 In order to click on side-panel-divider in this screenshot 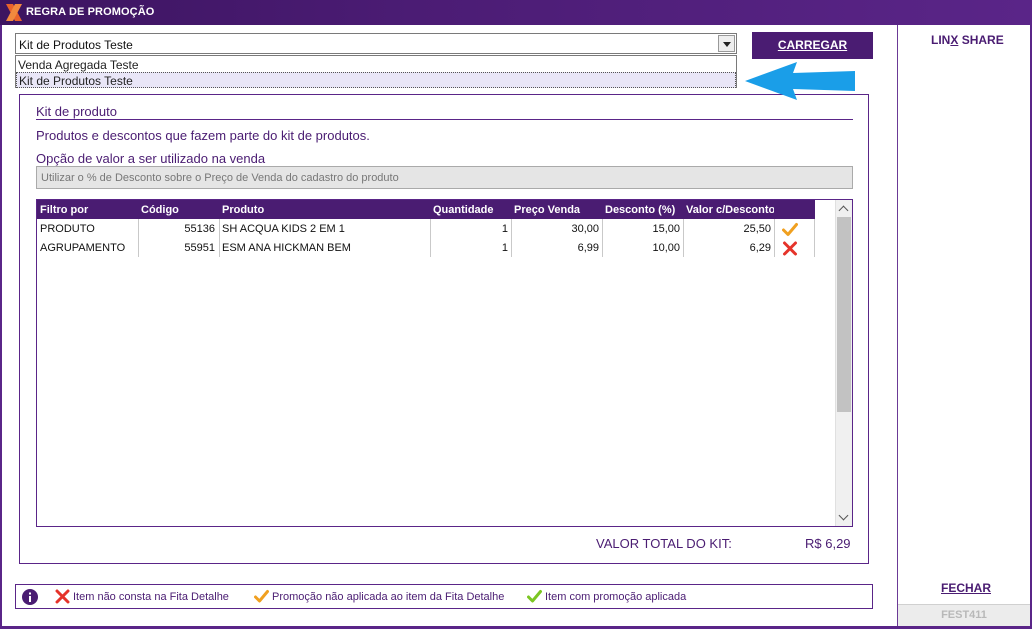, I will do `click(897, 325)`.